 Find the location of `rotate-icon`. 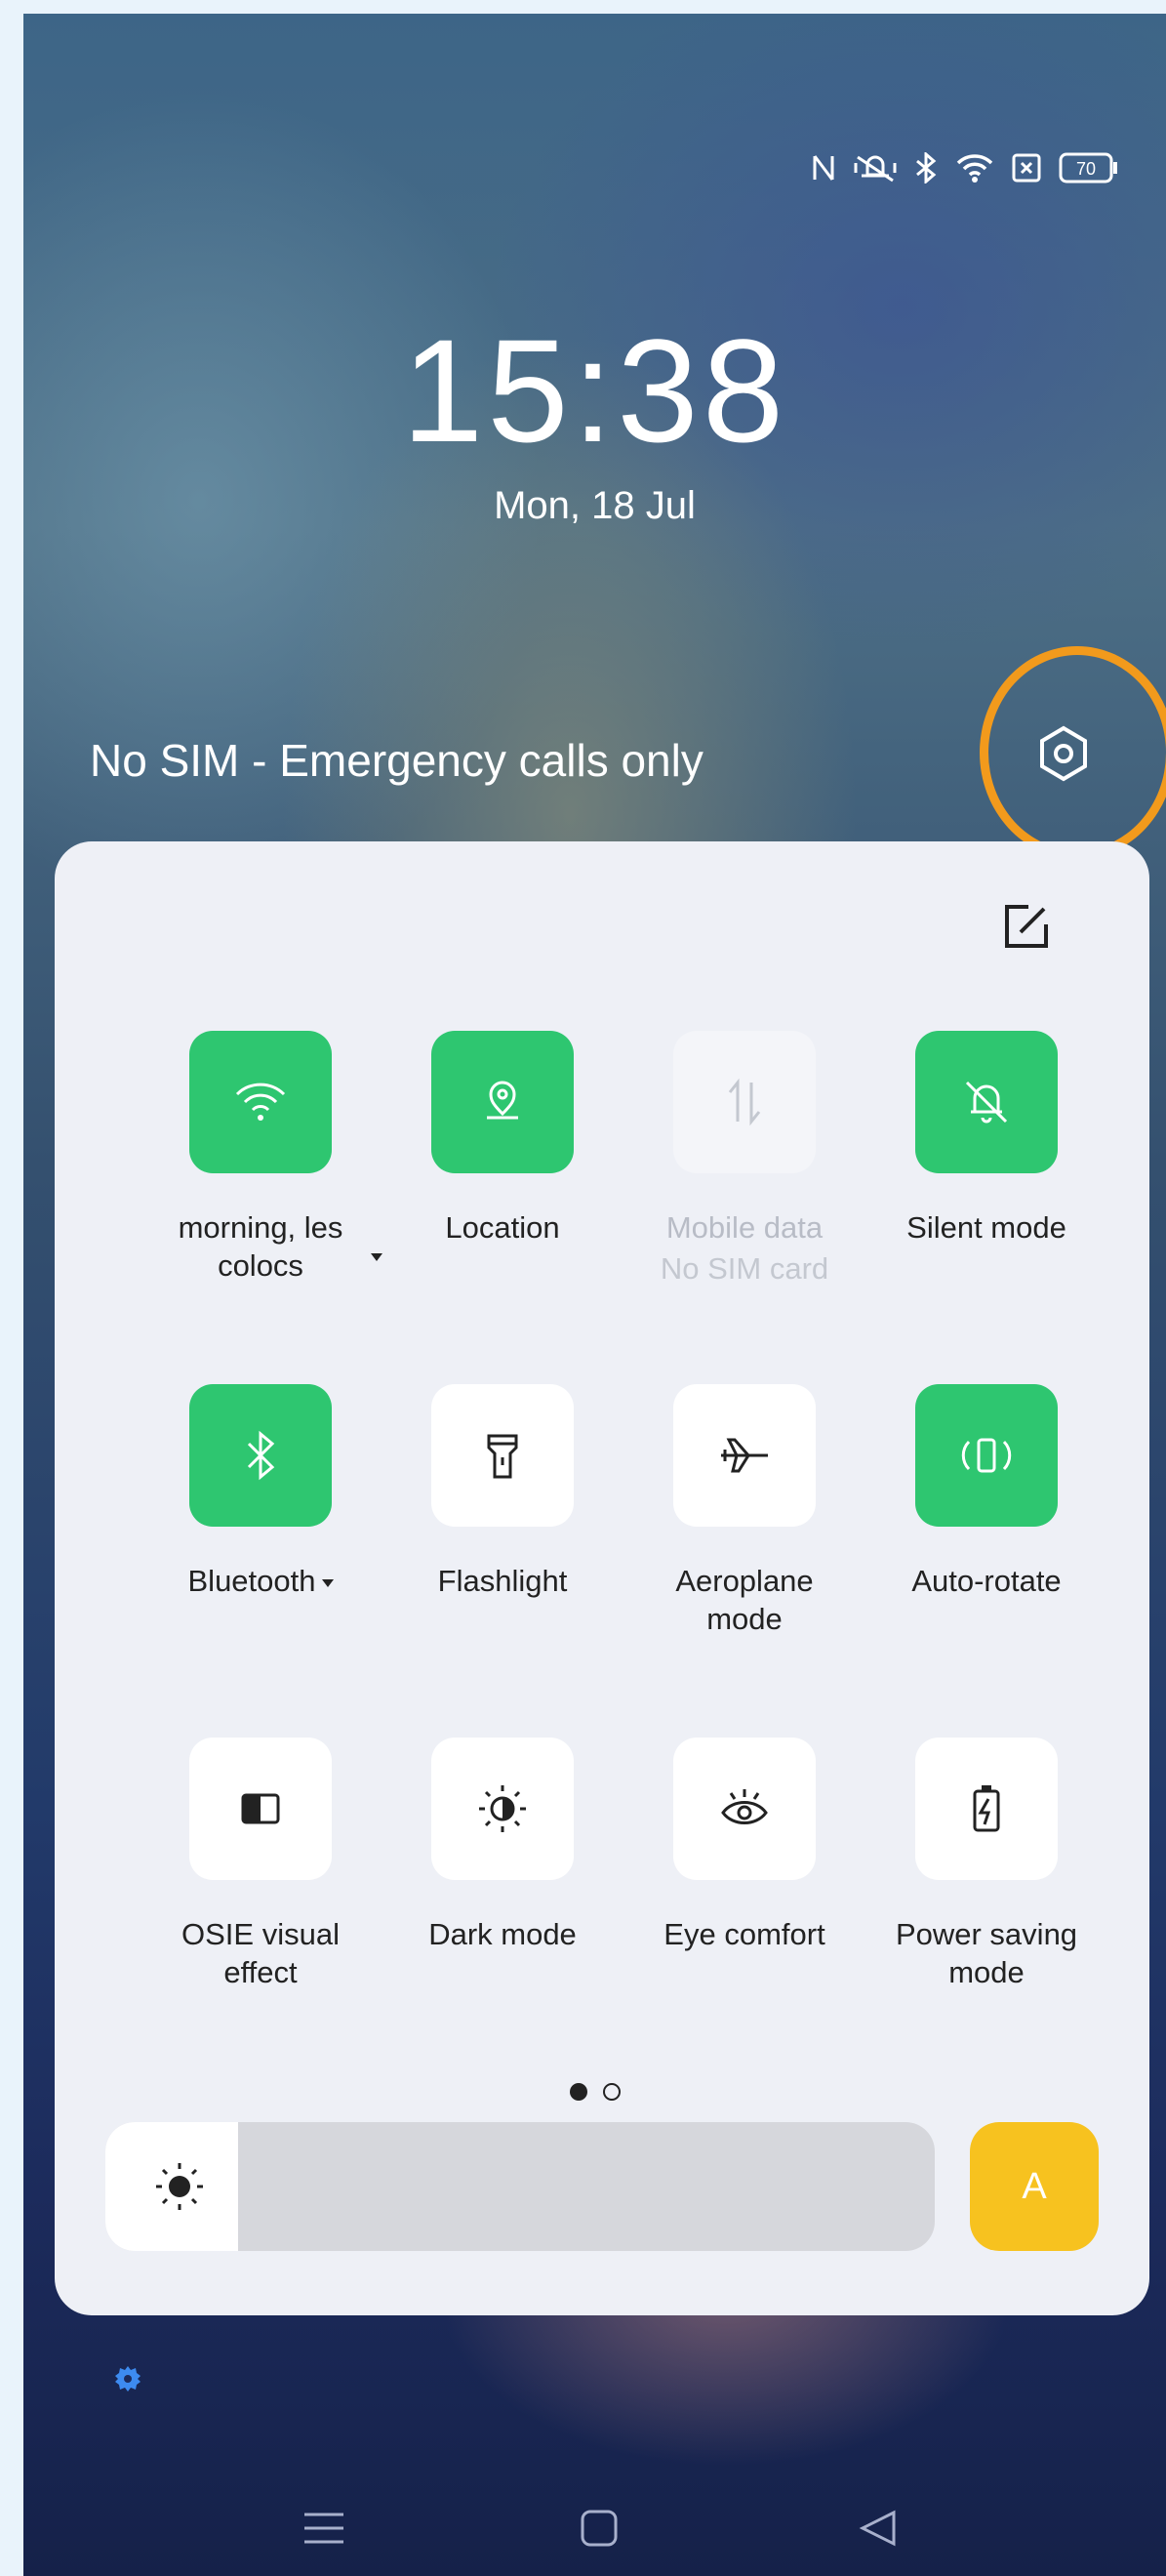

rotate-icon is located at coordinates (986, 1455).